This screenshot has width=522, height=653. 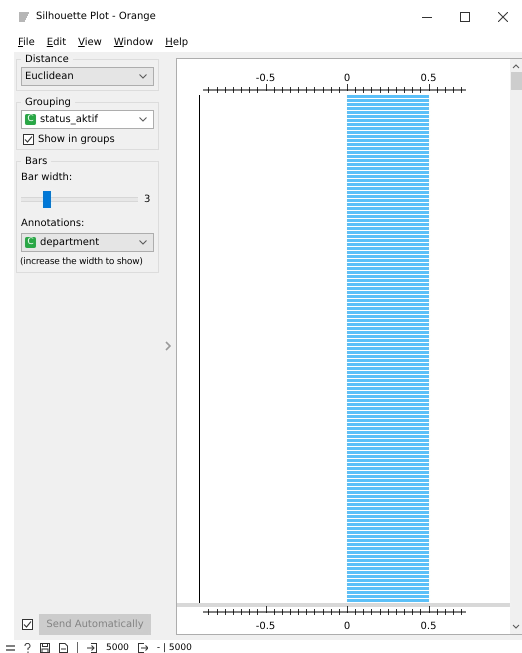 I want to click on help-icon, so click(x=27, y=647).